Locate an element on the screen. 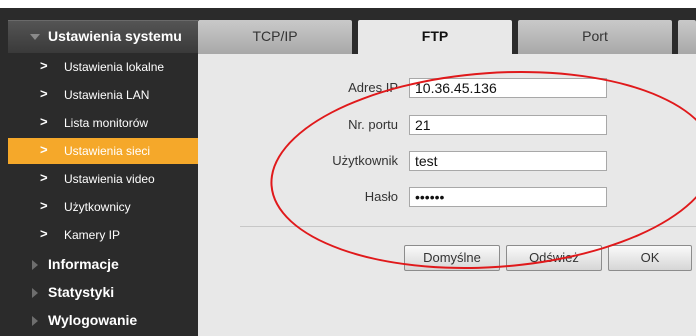 This screenshot has height=336, width=696. sidebar-header-system-settings: Ustawienia systemu is located at coordinates (103, 36).